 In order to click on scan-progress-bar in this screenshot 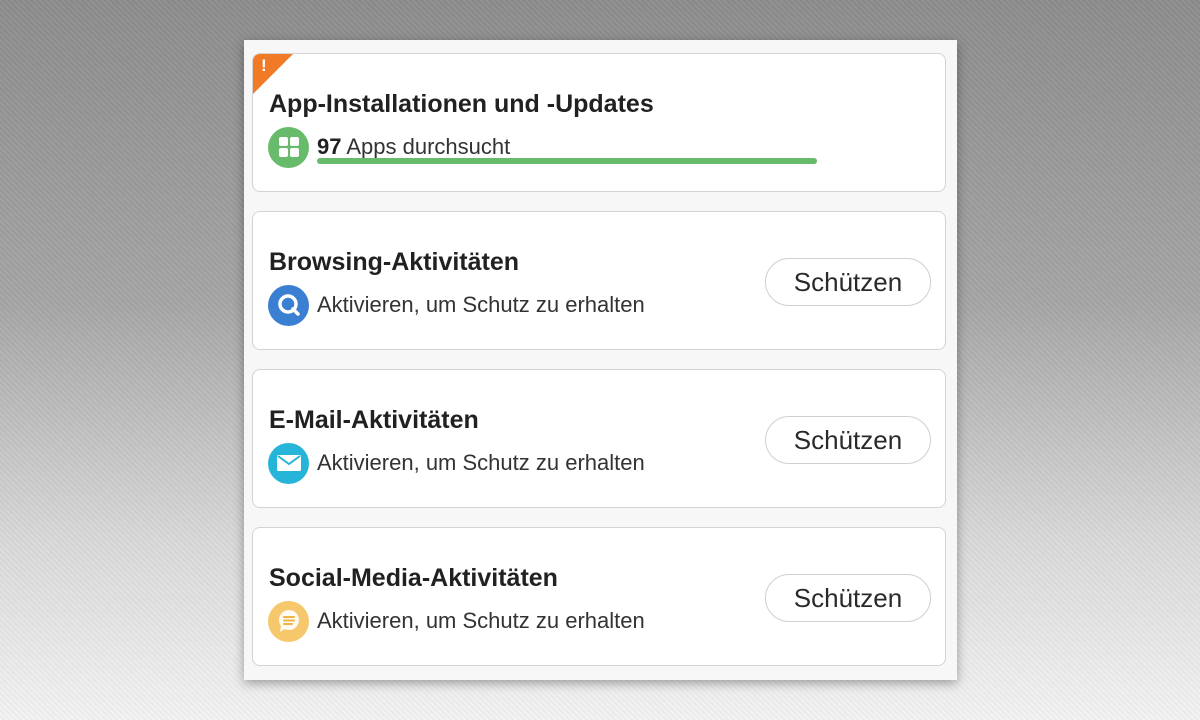, I will do `click(567, 161)`.